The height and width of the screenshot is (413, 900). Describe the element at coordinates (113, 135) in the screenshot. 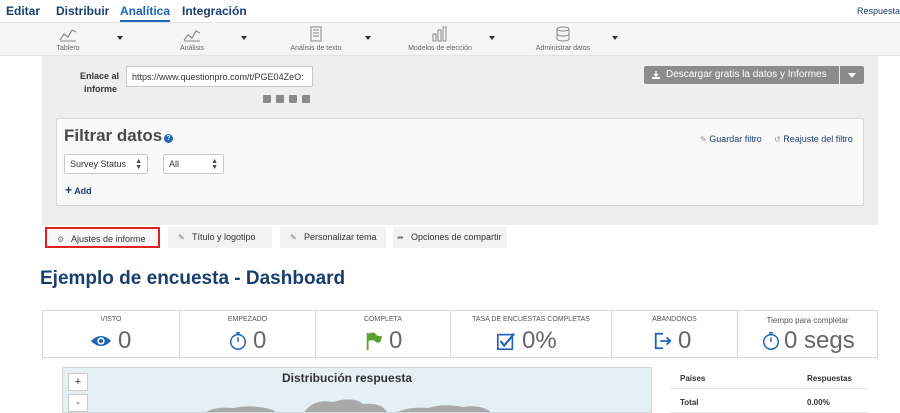

I see `filter-title: Filtrar datos` at that location.